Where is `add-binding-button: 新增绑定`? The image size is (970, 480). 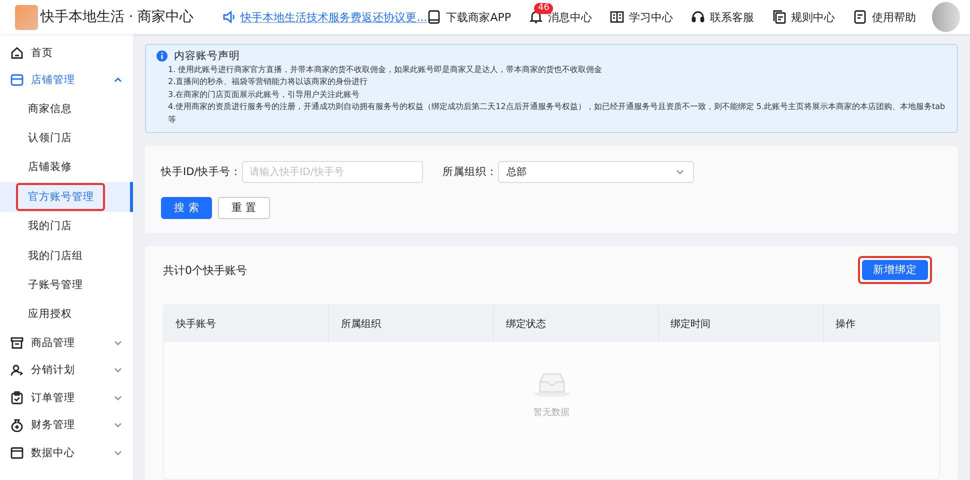
add-binding-button: 新增绑定 is located at coordinates (895, 270).